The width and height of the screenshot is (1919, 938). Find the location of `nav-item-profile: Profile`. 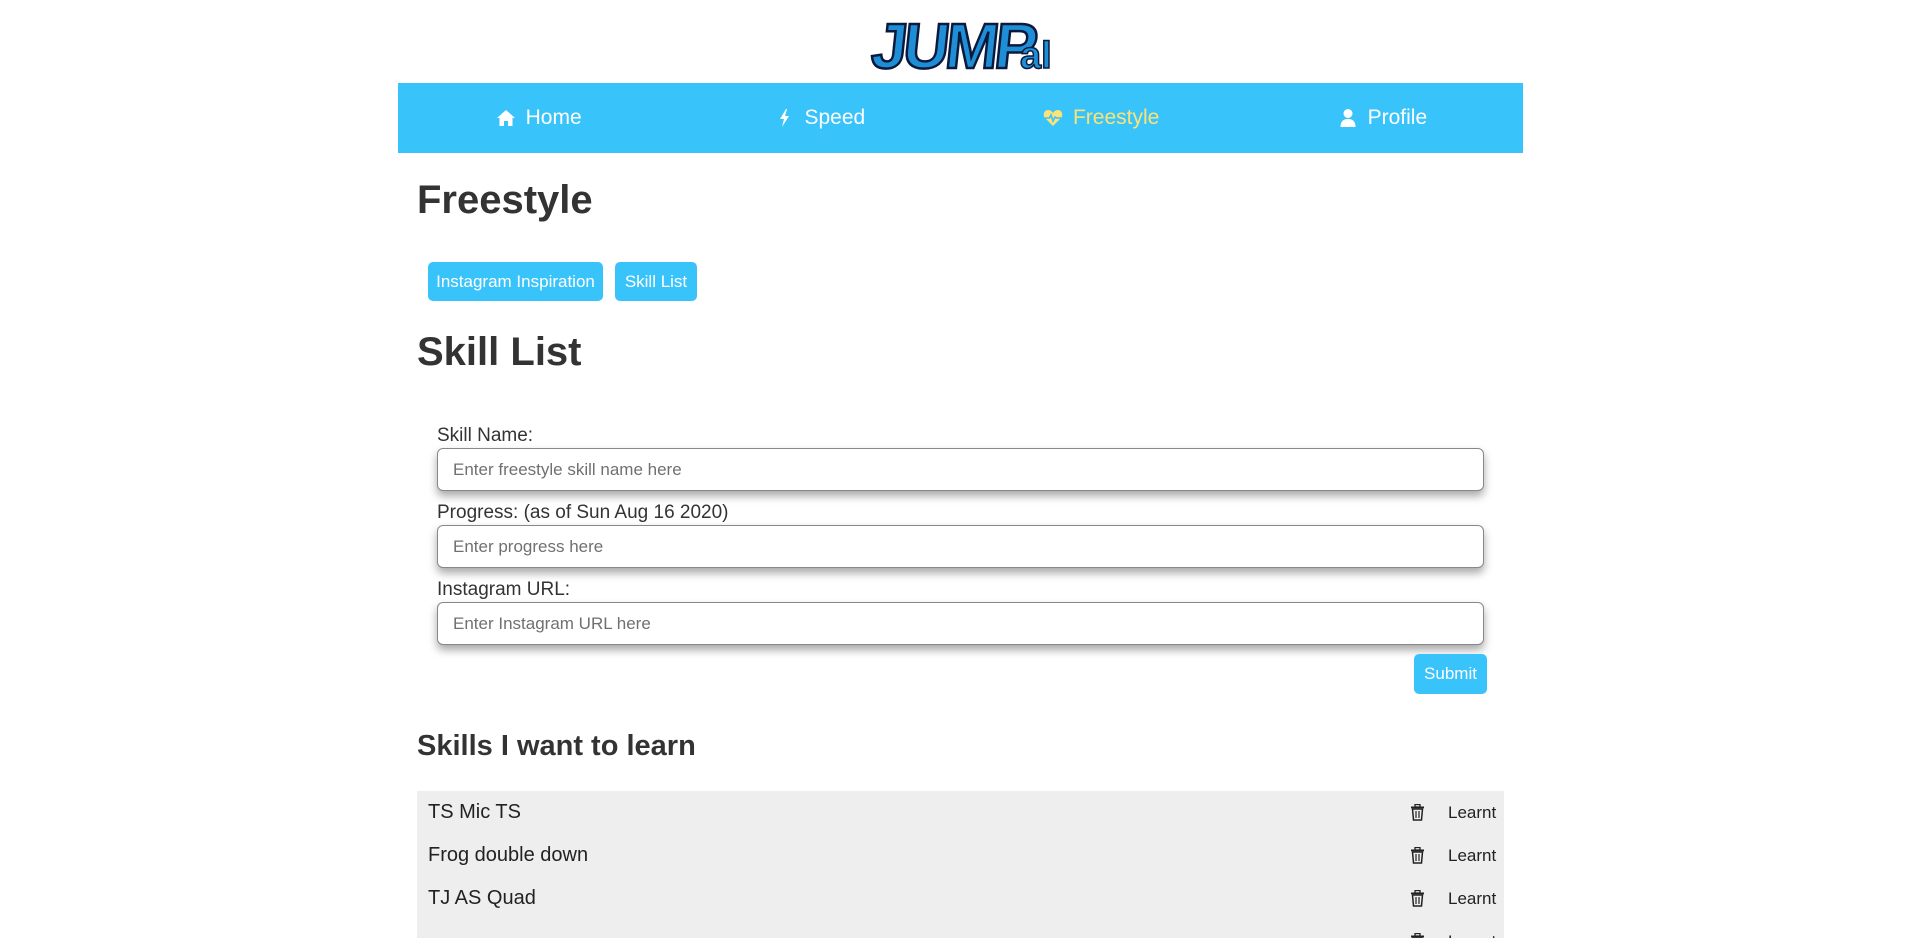

nav-item-profile: Profile is located at coordinates (1382, 118).